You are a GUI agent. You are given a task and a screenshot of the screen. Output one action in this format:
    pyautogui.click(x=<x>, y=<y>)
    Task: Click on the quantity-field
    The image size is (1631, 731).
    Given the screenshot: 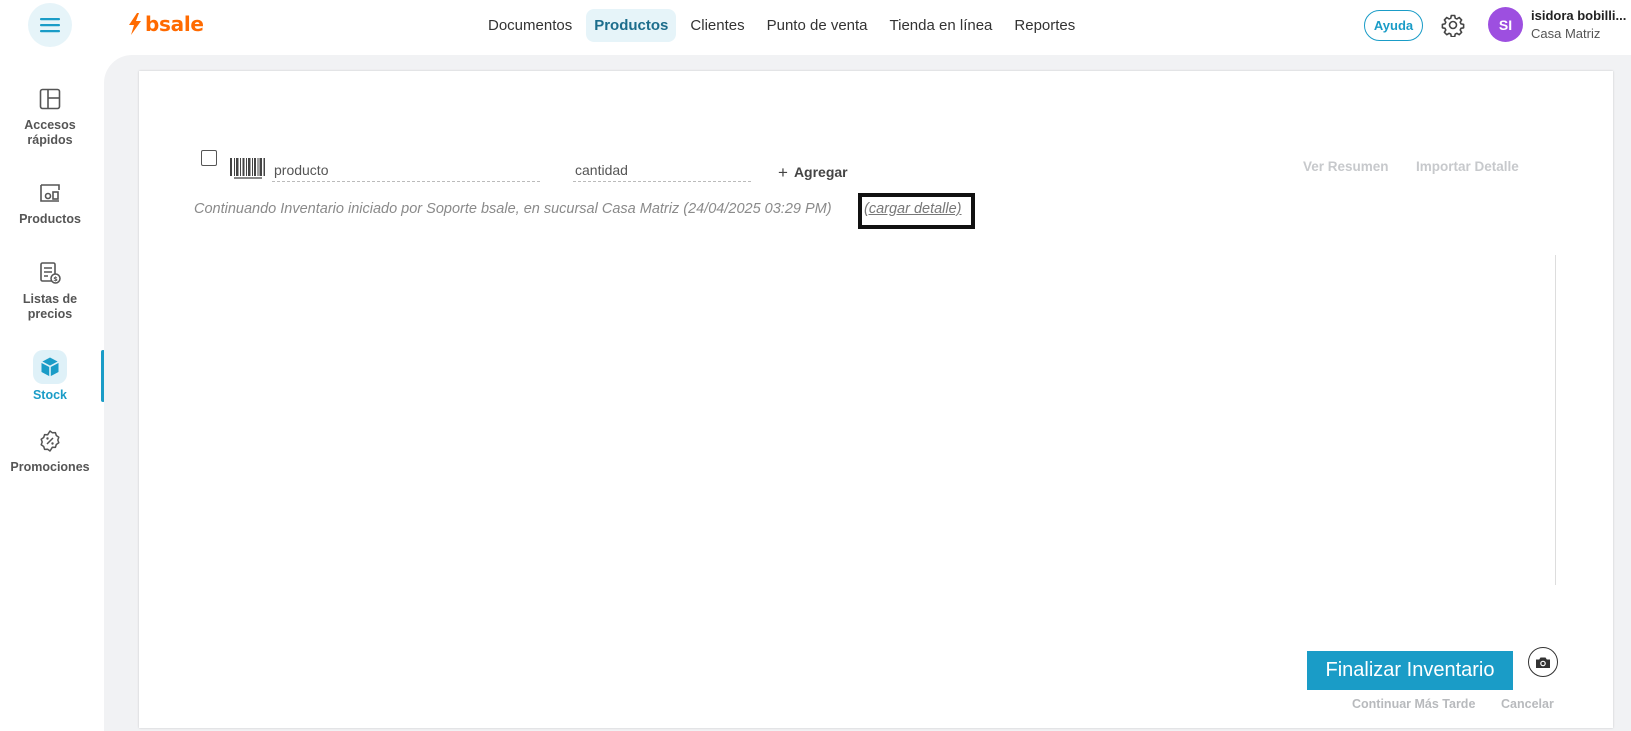 What is the action you would take?
    pyautogui.click(x=662, y=170)
    